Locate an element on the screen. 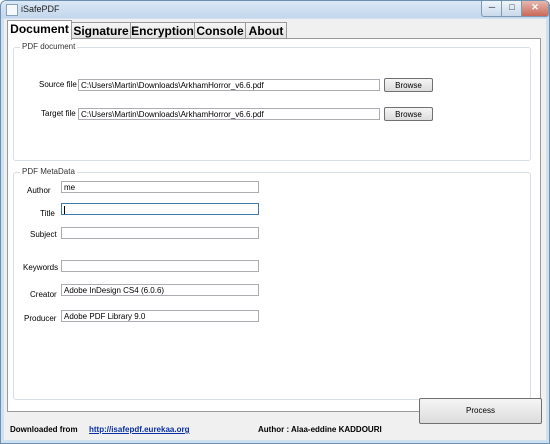 The width and height of the screenshot is (550, 444). tab-console: Console is located at coordinates (220, 30).